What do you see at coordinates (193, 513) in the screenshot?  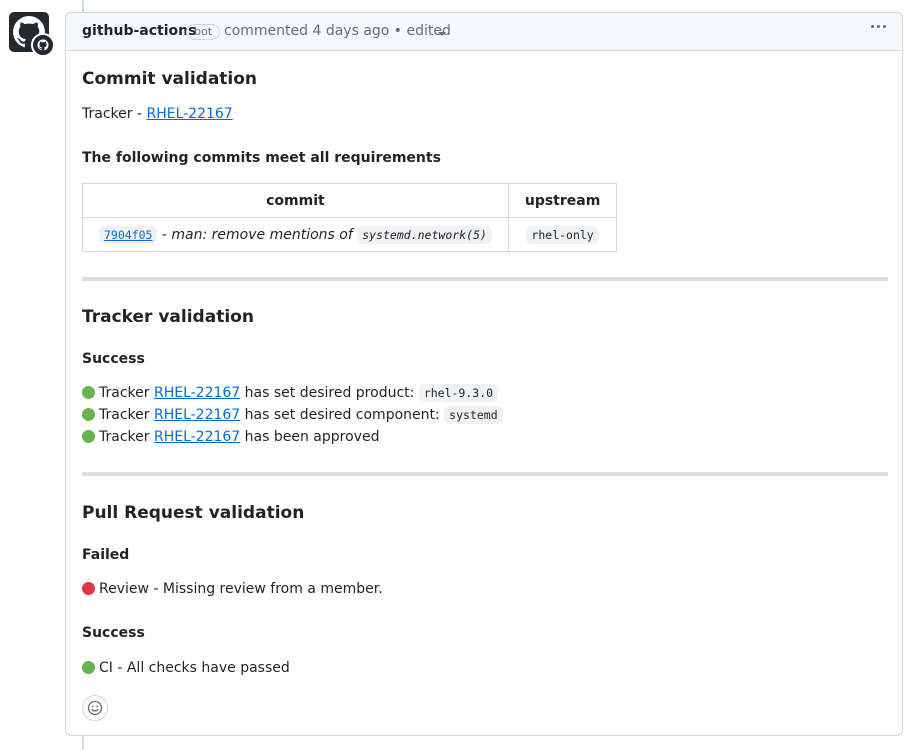 I see `pr-validation-heading: Pull Request validation` at bounding box center [193, 513].